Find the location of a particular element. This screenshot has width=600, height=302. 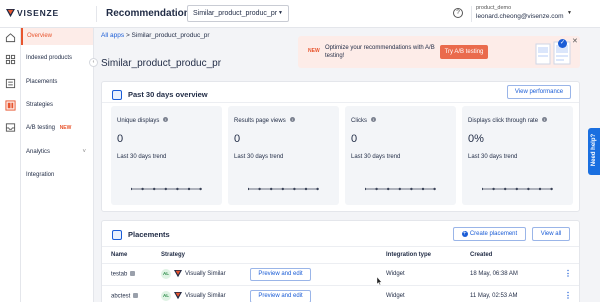

question-circle-icon: ? is located at coordinates (458, 13).